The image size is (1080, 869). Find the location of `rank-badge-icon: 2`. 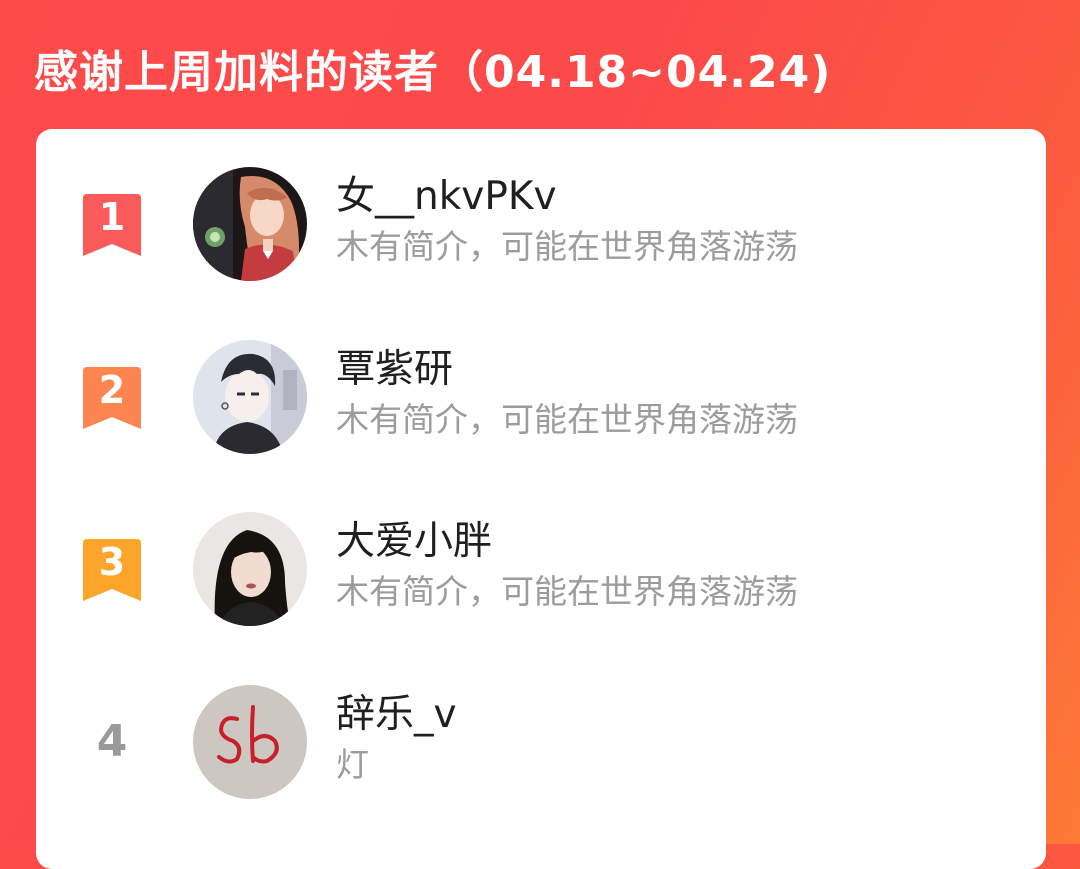

rank-badge-icon: 2 is located at coordinates (112, 399).